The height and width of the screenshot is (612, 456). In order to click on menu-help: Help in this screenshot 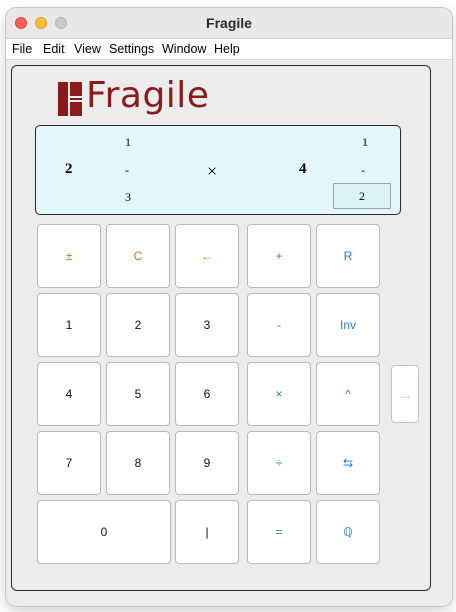, I will do `click(227, 49)`.